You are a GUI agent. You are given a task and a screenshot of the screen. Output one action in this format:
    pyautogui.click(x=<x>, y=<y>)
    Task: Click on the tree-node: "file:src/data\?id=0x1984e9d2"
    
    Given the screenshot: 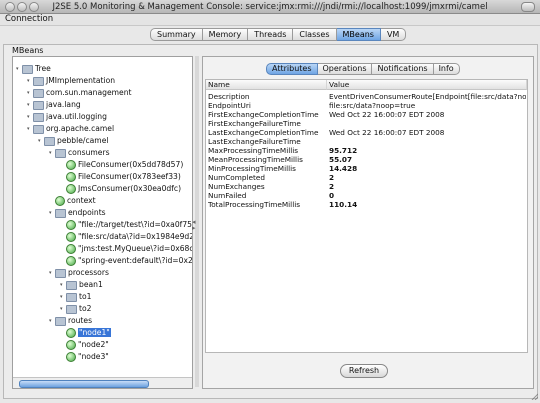 What is the action you would take?
    pyautogui.click(x=126, y=237)
    